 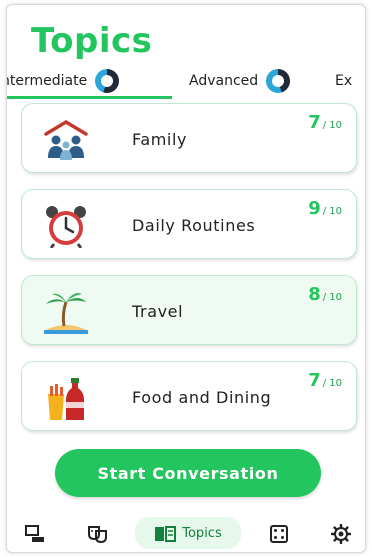 I want to click on topic-label: Travel, so click(x=158, y=311).